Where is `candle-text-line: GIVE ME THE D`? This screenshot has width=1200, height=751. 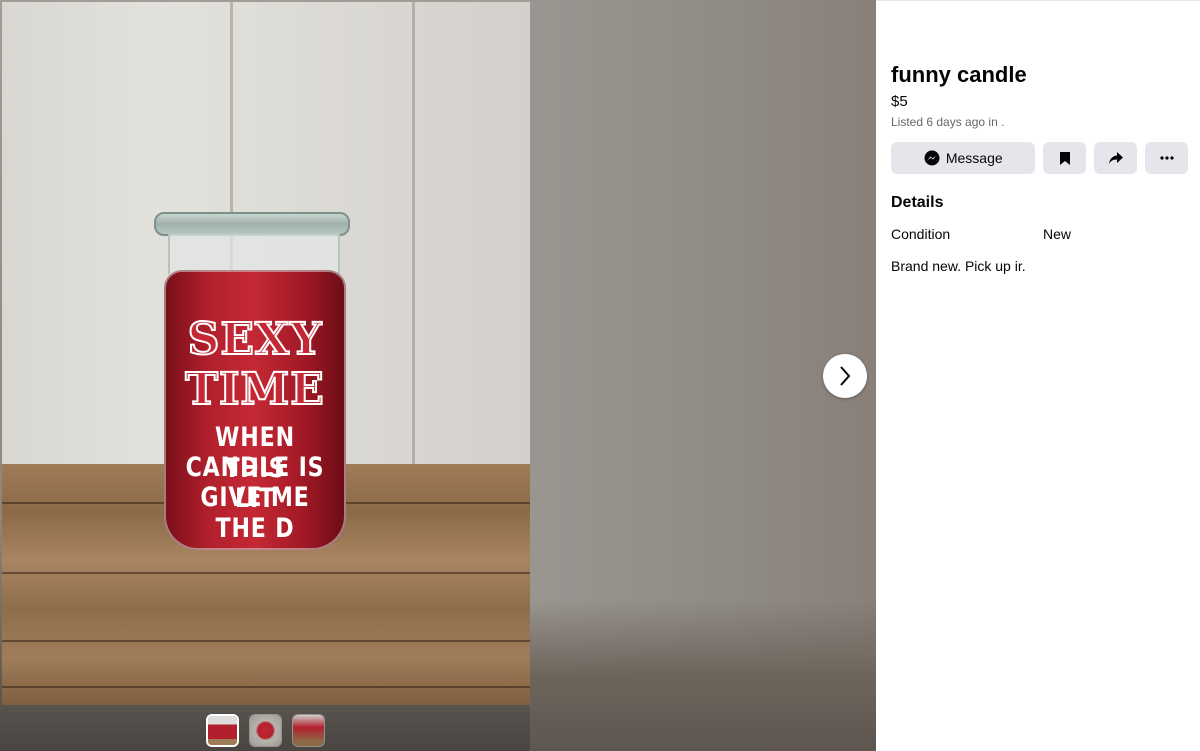
candle-text-line: GIVE ME THE D is located at coordinates (255, 513).